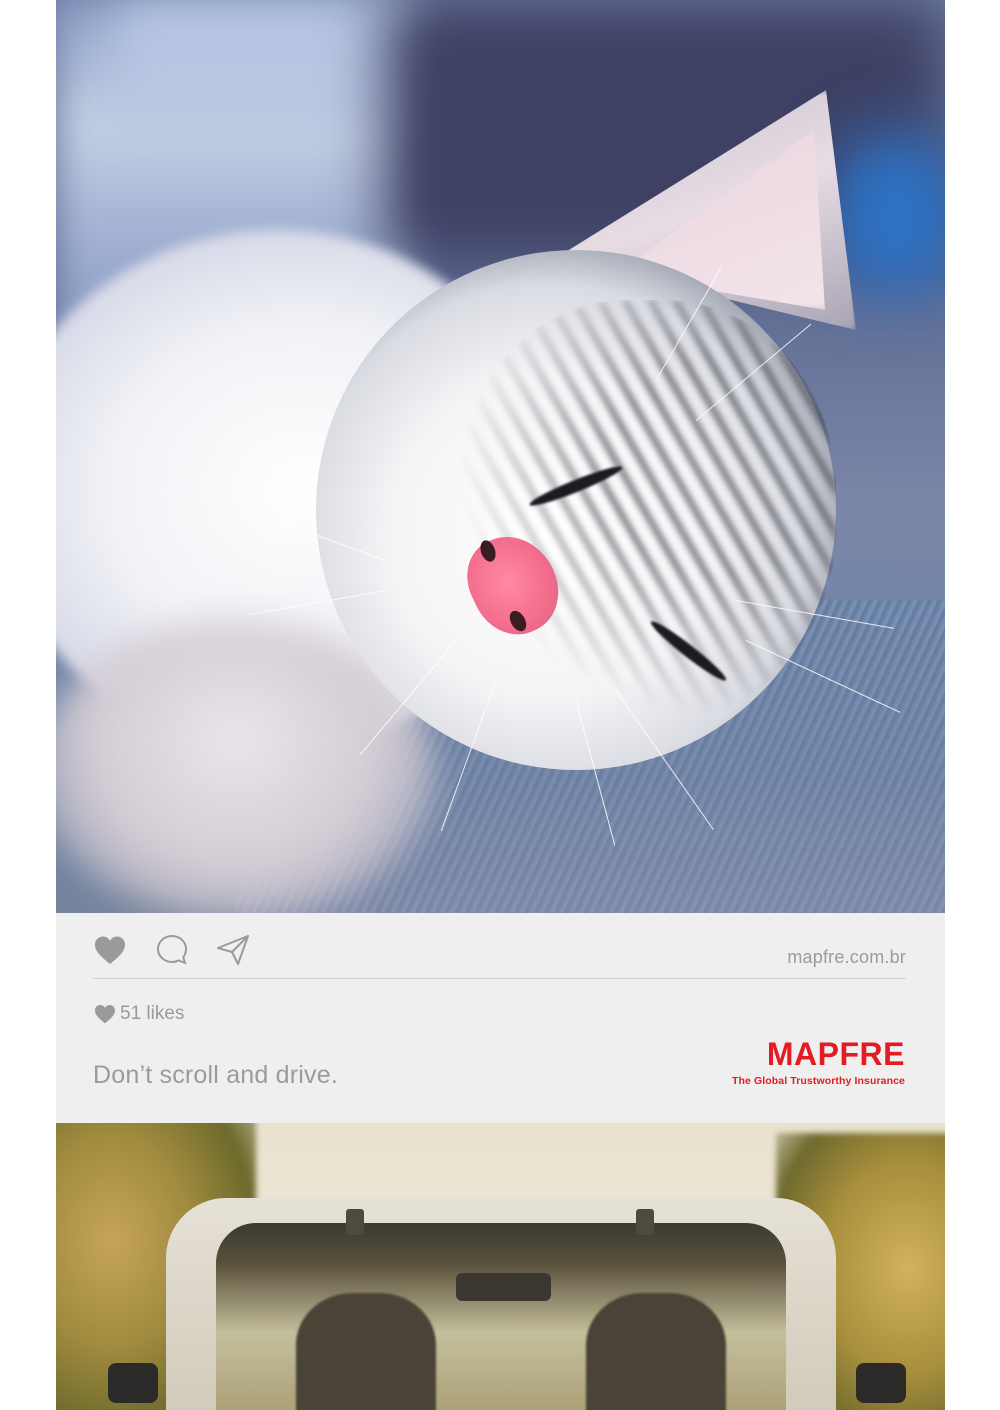 This screenshot has height=1410, width=1000. I want to click on mapfre-brand: MAPFRE The Global Trustworthy Insurance, so click(818, 1062).